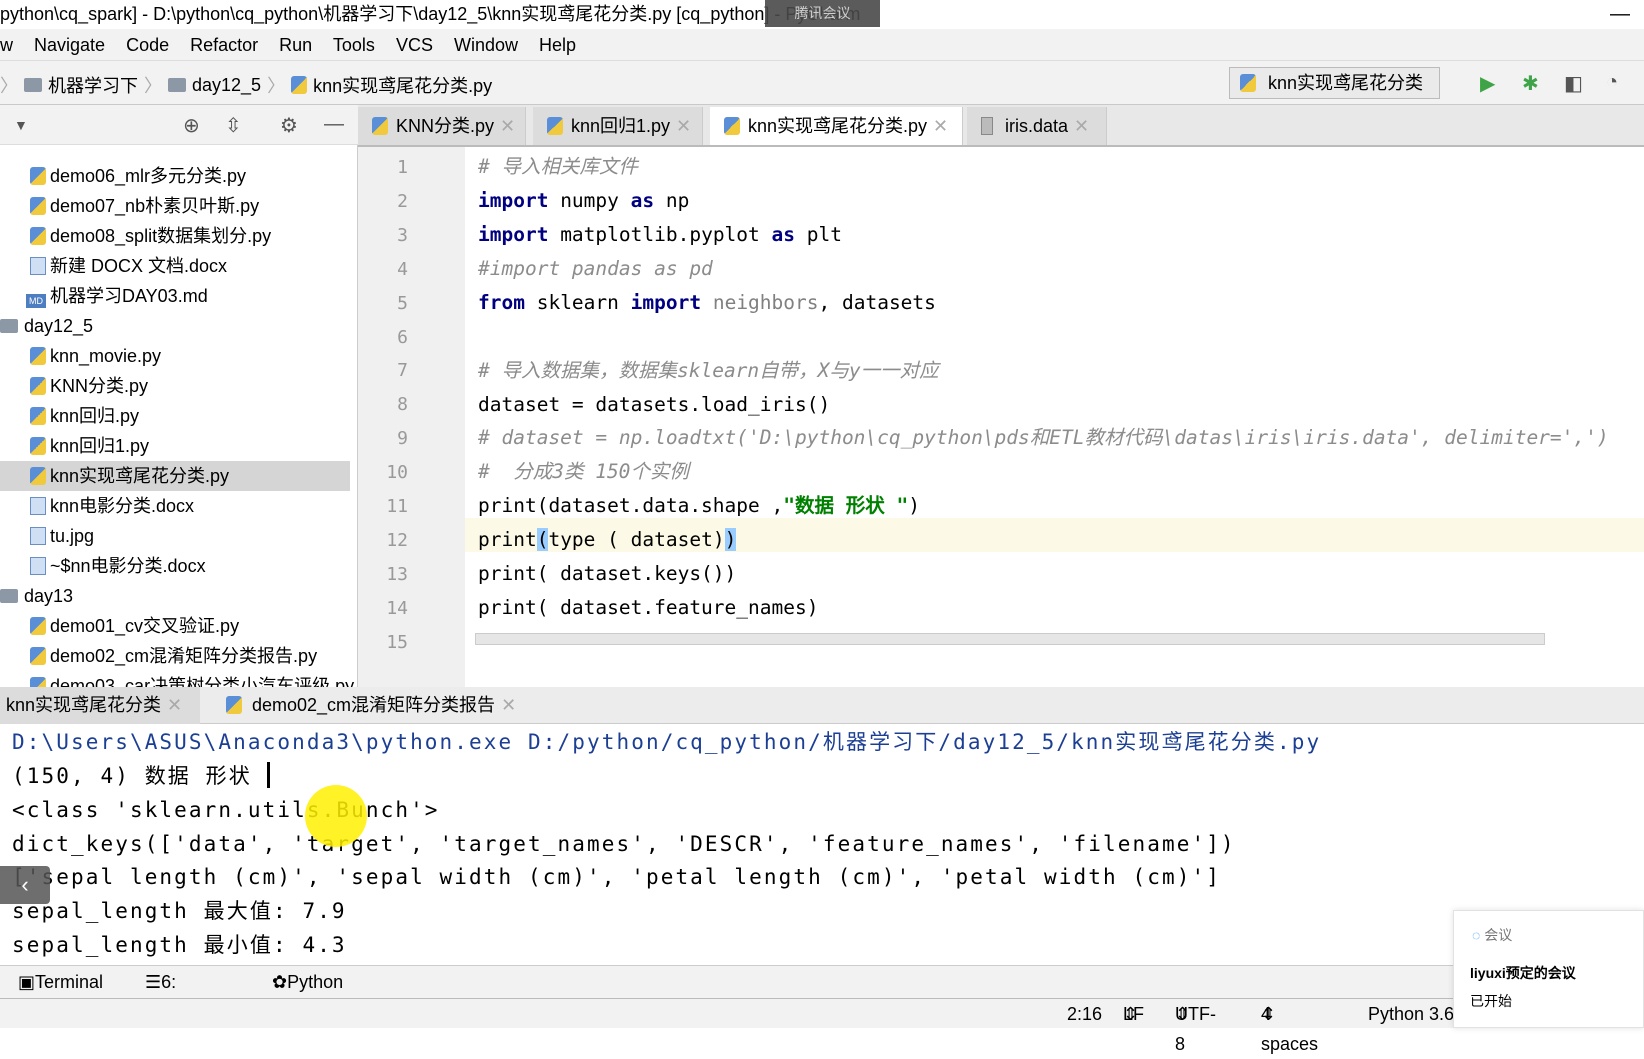 This screenshot has width=1644, height=1059. What do you see at coordinates (402, 167) in the screenshot?
I see `line-number: 1` at bounding box center [402, 167].